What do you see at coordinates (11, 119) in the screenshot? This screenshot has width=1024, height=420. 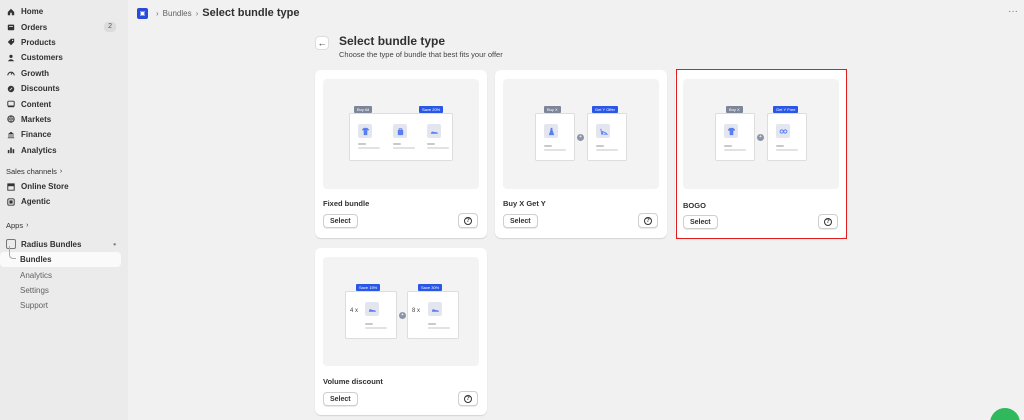 I see `globe-icon` at bounding box center [11, 119].